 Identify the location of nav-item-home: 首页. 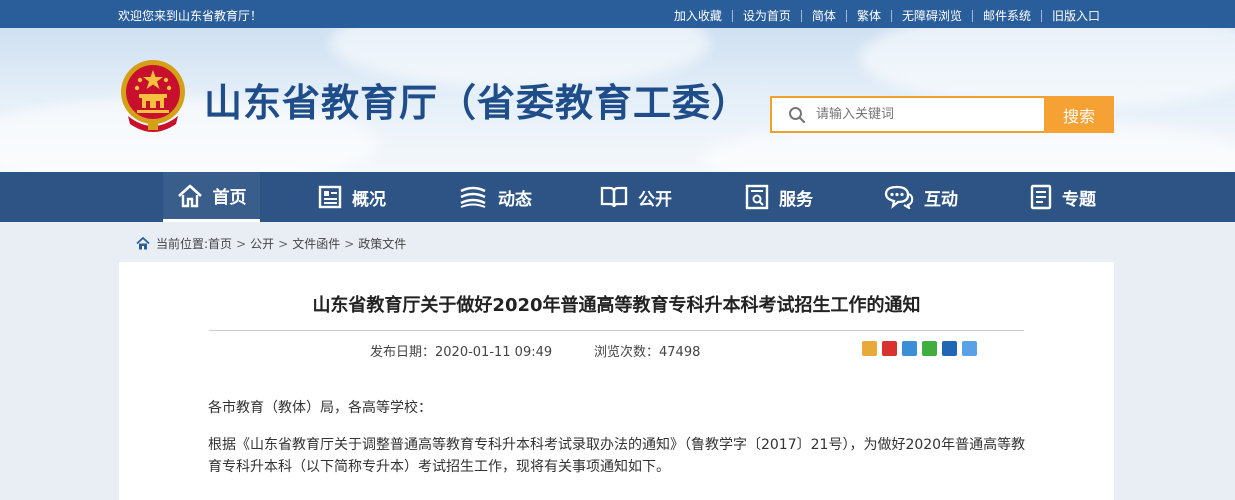
(211, 197).